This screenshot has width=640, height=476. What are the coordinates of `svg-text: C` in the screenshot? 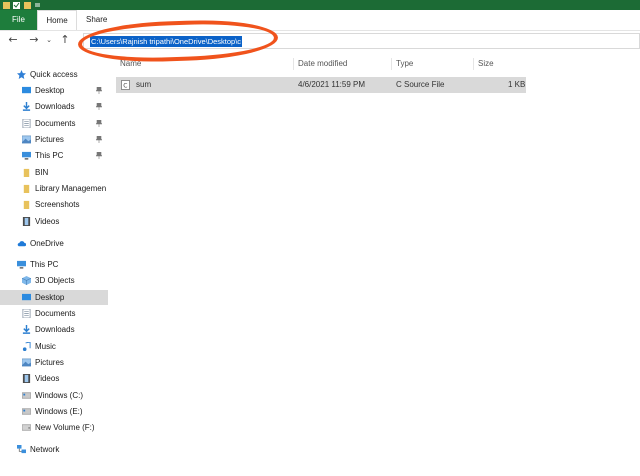 It's located at (125, 86).